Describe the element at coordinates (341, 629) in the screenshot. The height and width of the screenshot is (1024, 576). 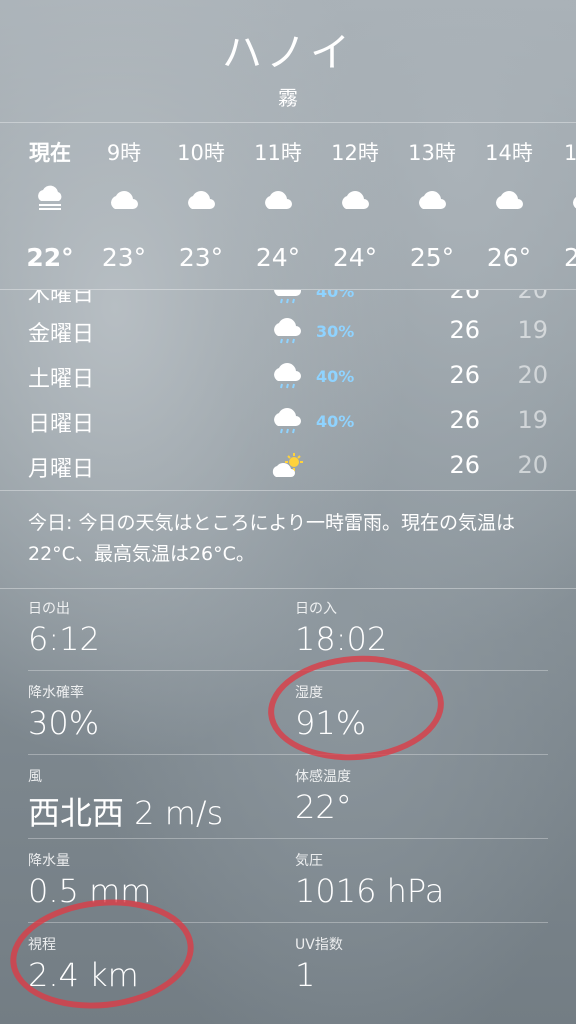
I see `detail-sunset: 日の入 18:02` at that location.